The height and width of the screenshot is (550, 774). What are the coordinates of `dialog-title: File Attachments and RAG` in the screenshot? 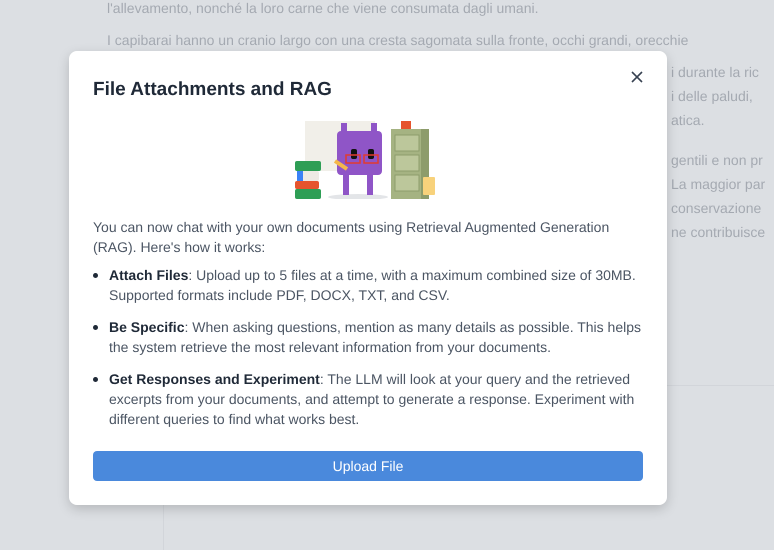 It's located at (212, 90).